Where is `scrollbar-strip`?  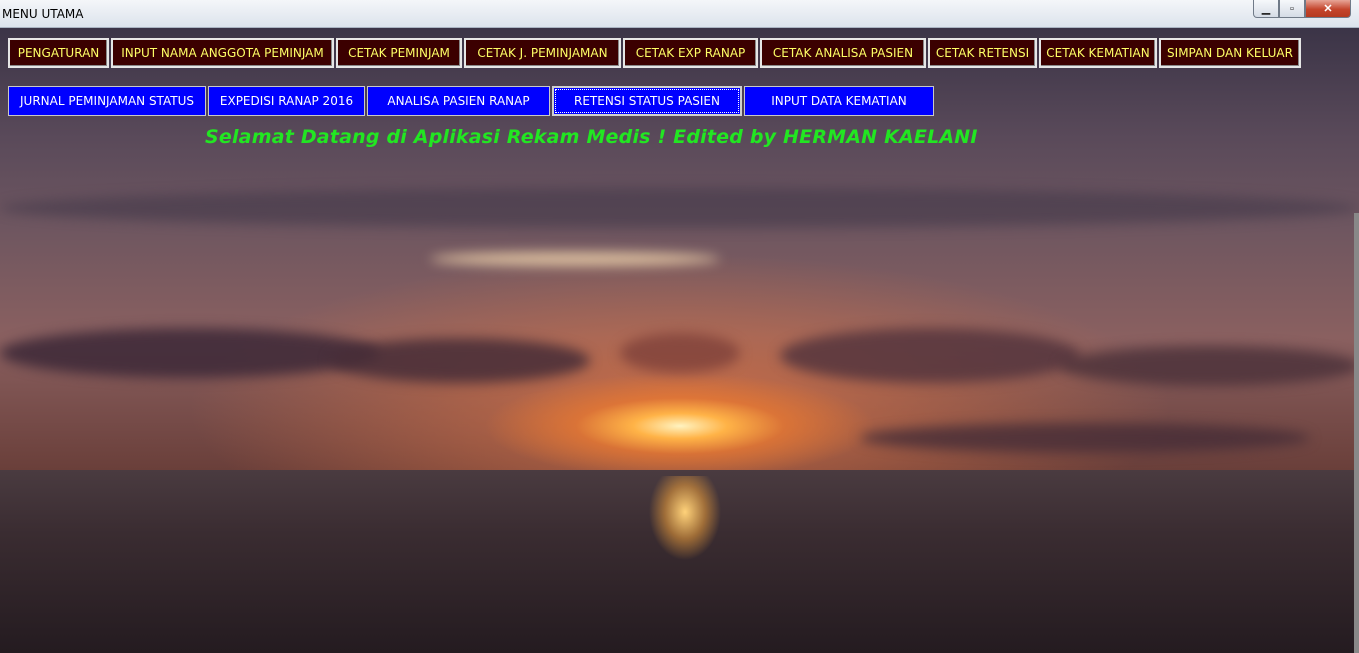
scrollbar-strip is located at coordinates (1356, 433).